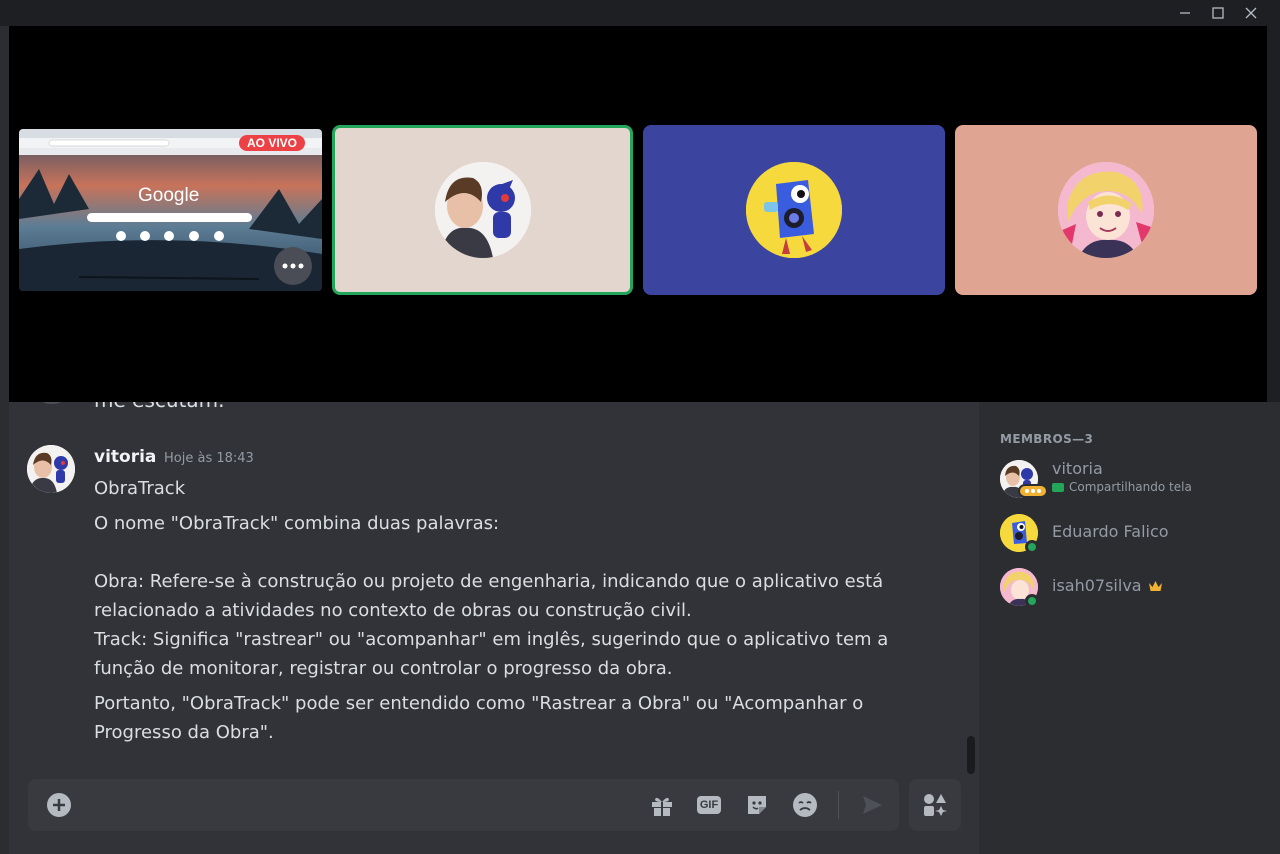 The width and height of the screenshot is (1280, 854). I want to click on gift-button, so click(662, 805).